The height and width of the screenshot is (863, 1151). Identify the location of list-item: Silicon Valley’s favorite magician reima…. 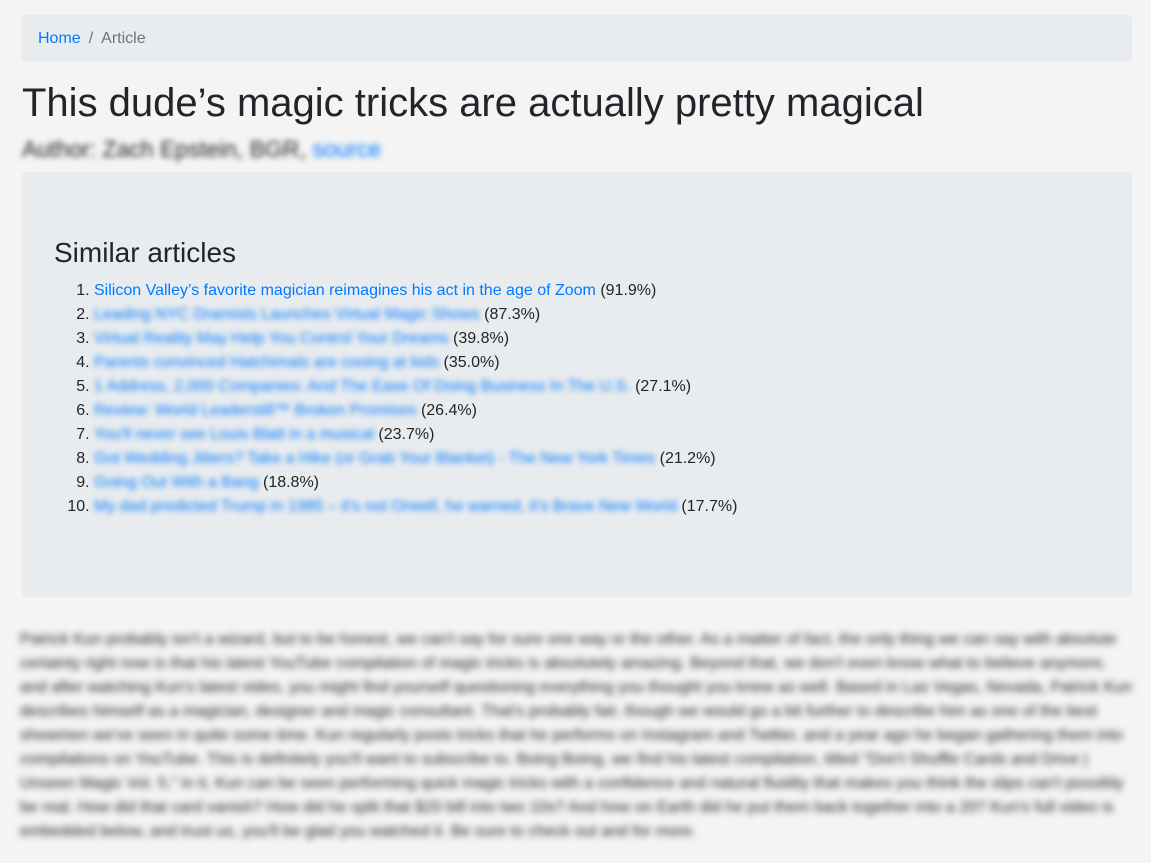
(597, 291).